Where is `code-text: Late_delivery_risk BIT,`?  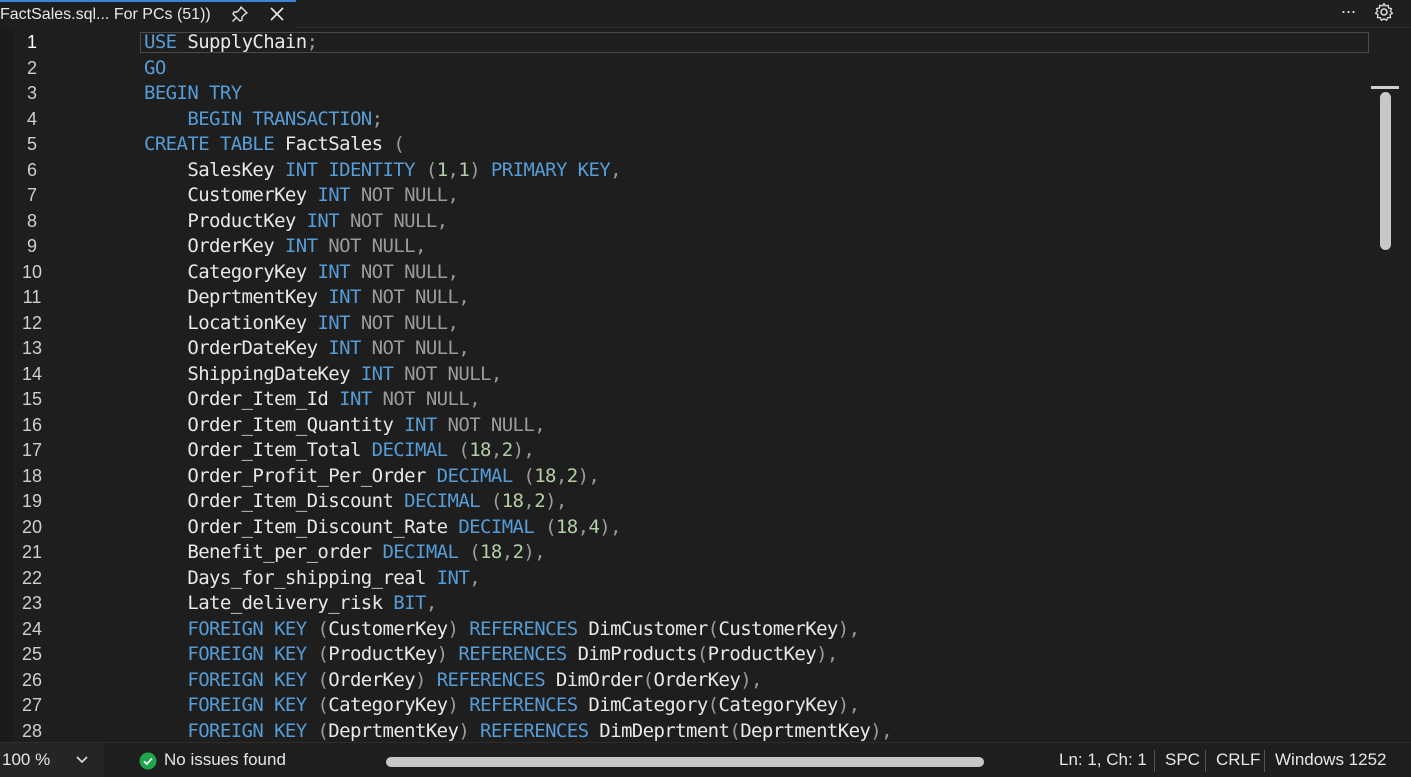 code-text: Late_delivery_risk BIT, is located at coordinates (290, 604).